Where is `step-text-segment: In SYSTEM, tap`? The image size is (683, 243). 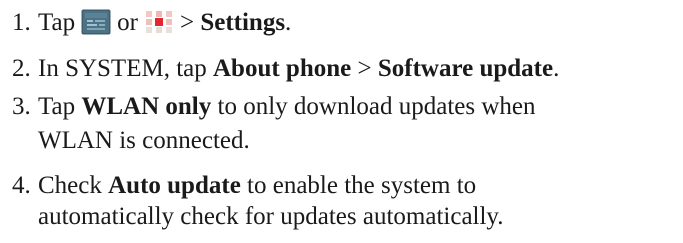 step-text-segment: In SYSTEM, tap is located at coordinates (122, 68).